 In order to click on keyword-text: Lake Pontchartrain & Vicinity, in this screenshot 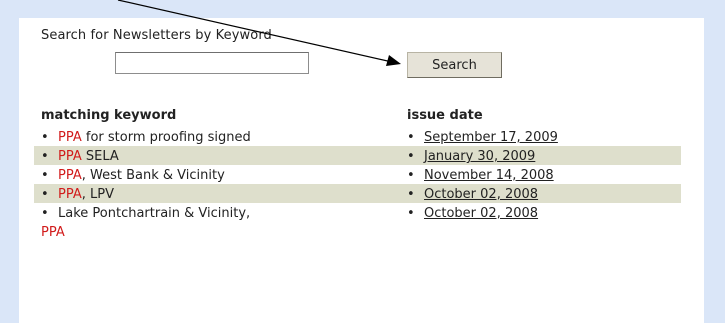, I will do `click(154, 213)`.